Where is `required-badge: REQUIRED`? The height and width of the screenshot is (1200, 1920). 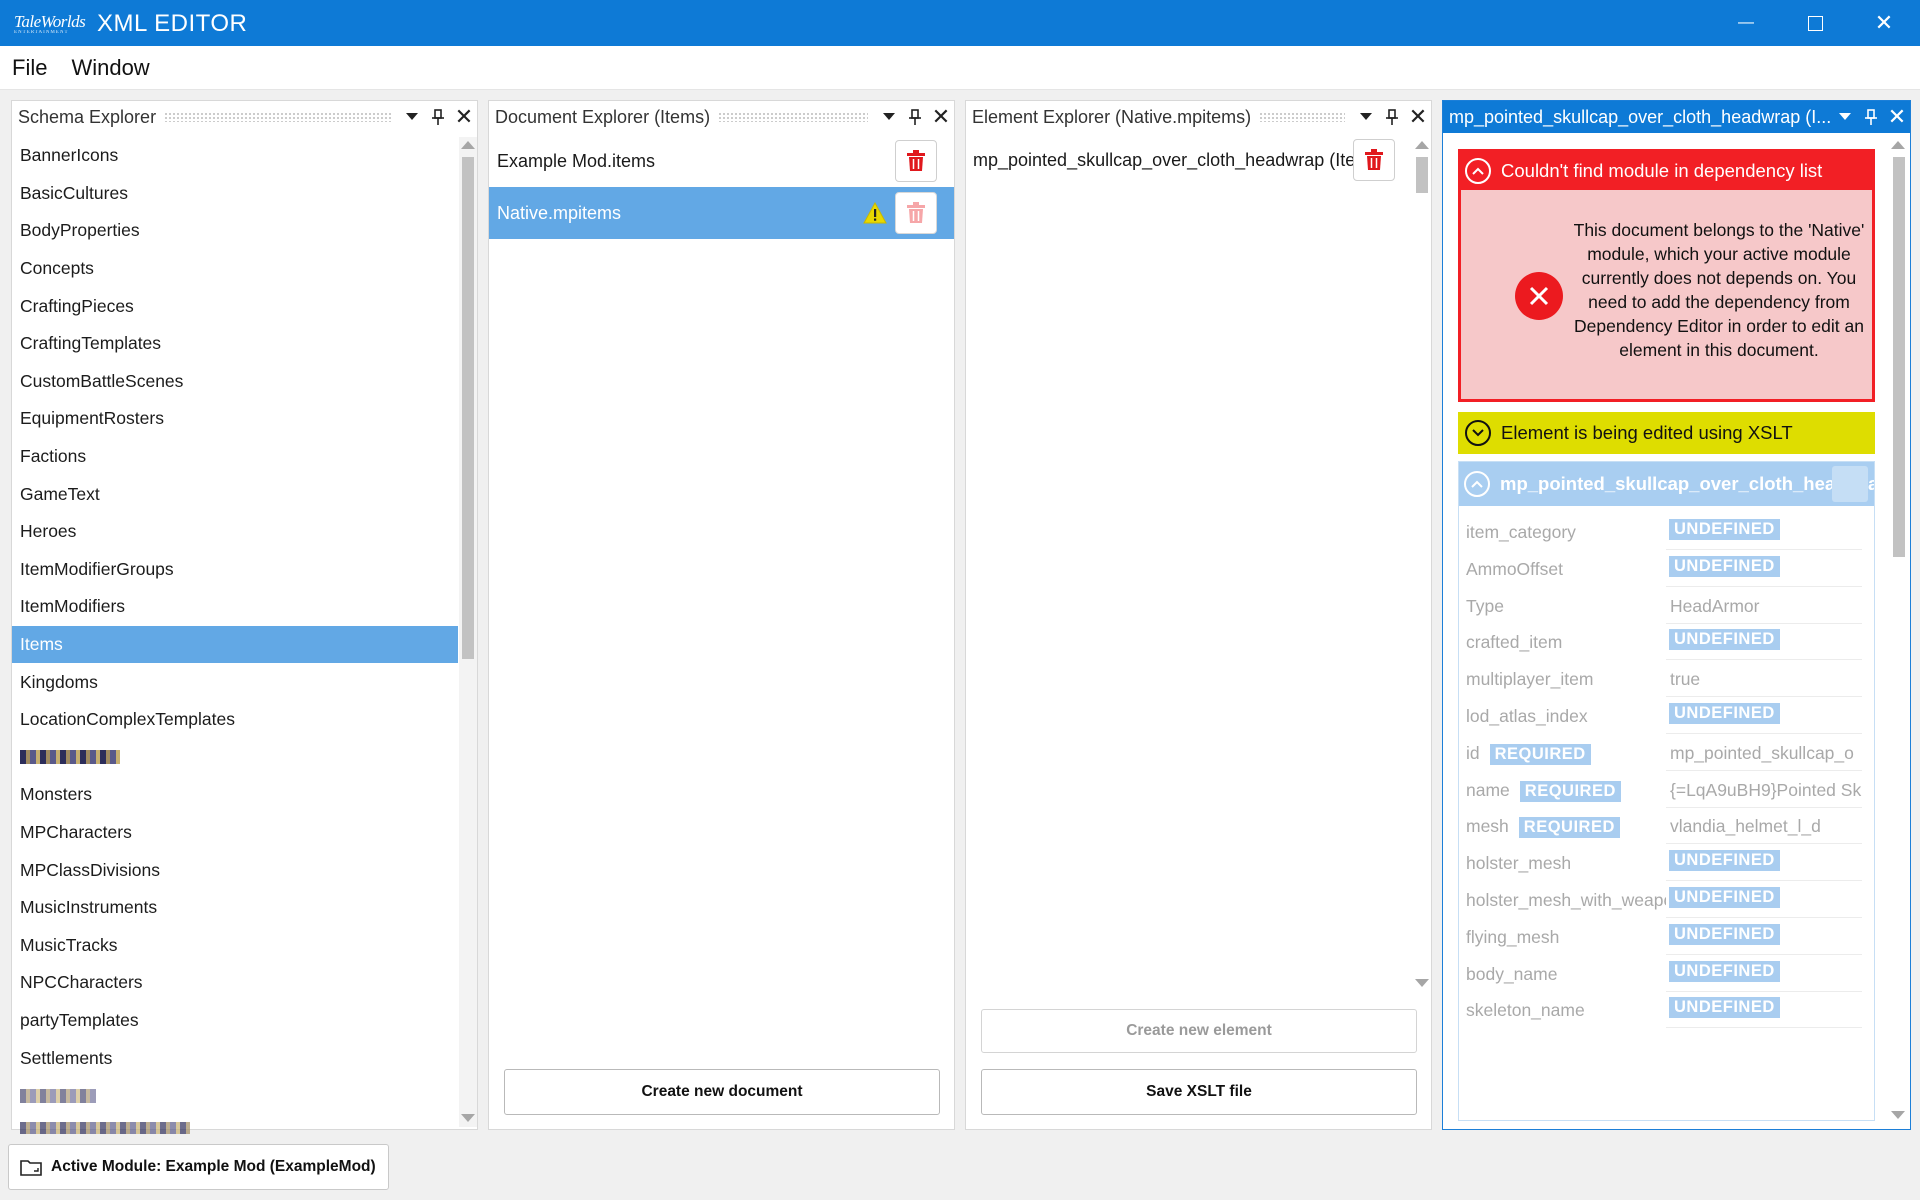 required-badge: REQUIRED is located at coordinates (1569, 828).